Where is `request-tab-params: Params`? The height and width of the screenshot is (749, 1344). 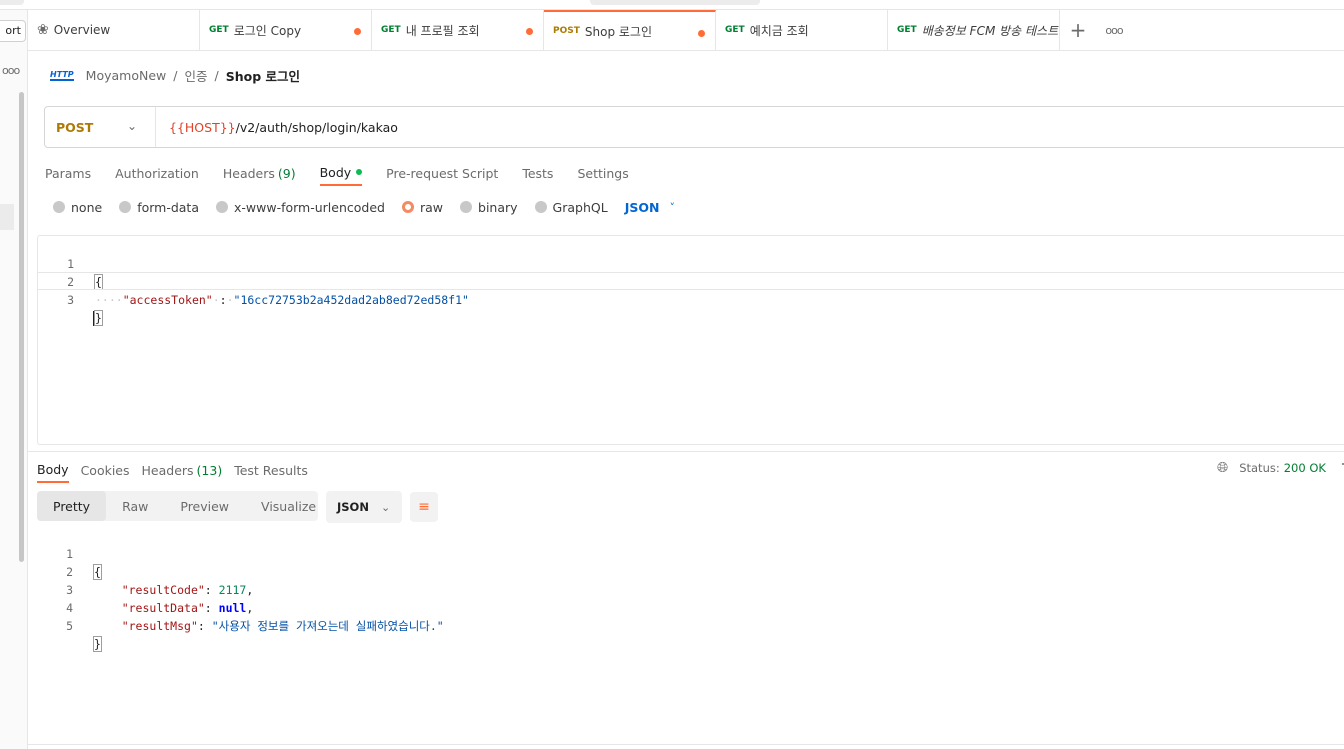 request-tab-params: Params is located at coordinates (68, 173).